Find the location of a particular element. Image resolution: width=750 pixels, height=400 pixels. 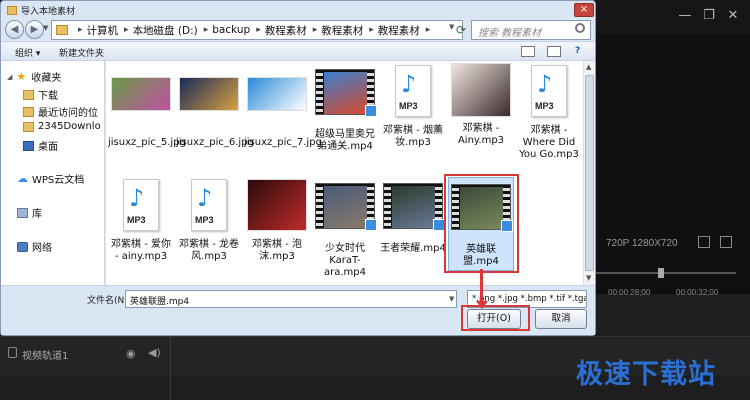

scroll-thumb is located at coordinates (589, 173).